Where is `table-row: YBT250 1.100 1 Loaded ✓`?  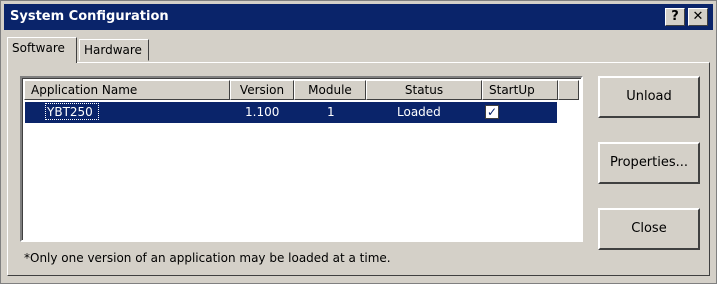 table-row: YBT250 1.100 1 Loaded ✓ is located at coordinates (291, 112).